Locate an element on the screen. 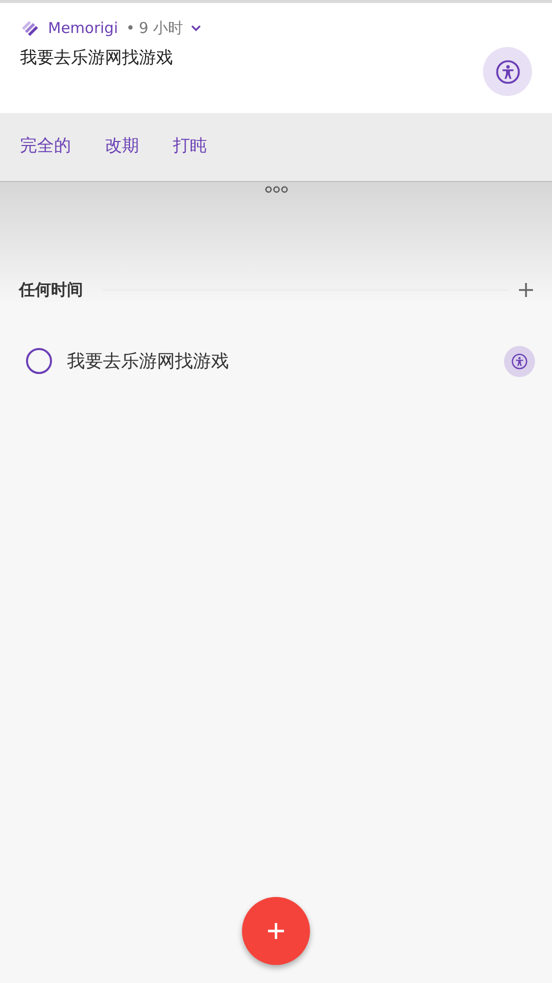 The width and height of the screenshot is (552, 983). notification-time: 9 小时 is located at coordinates (161, 28).